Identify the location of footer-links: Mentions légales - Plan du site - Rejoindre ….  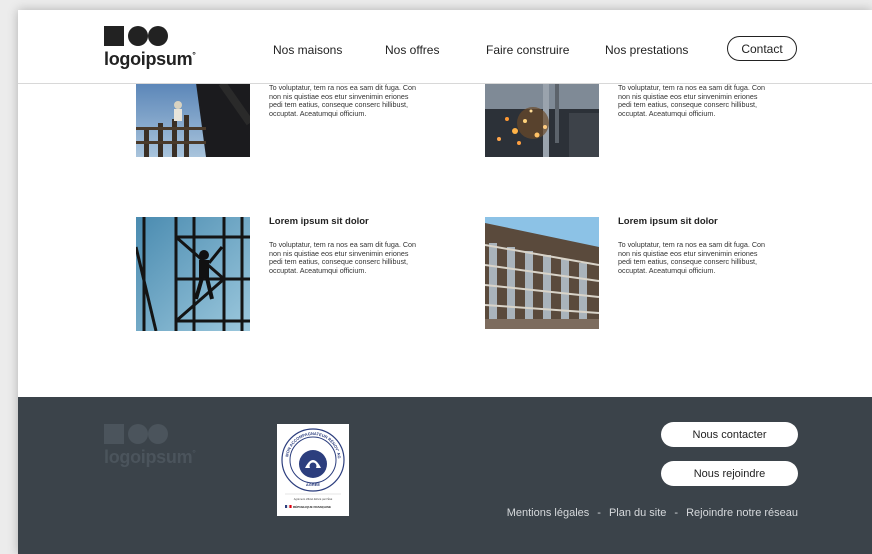
(652, 513).